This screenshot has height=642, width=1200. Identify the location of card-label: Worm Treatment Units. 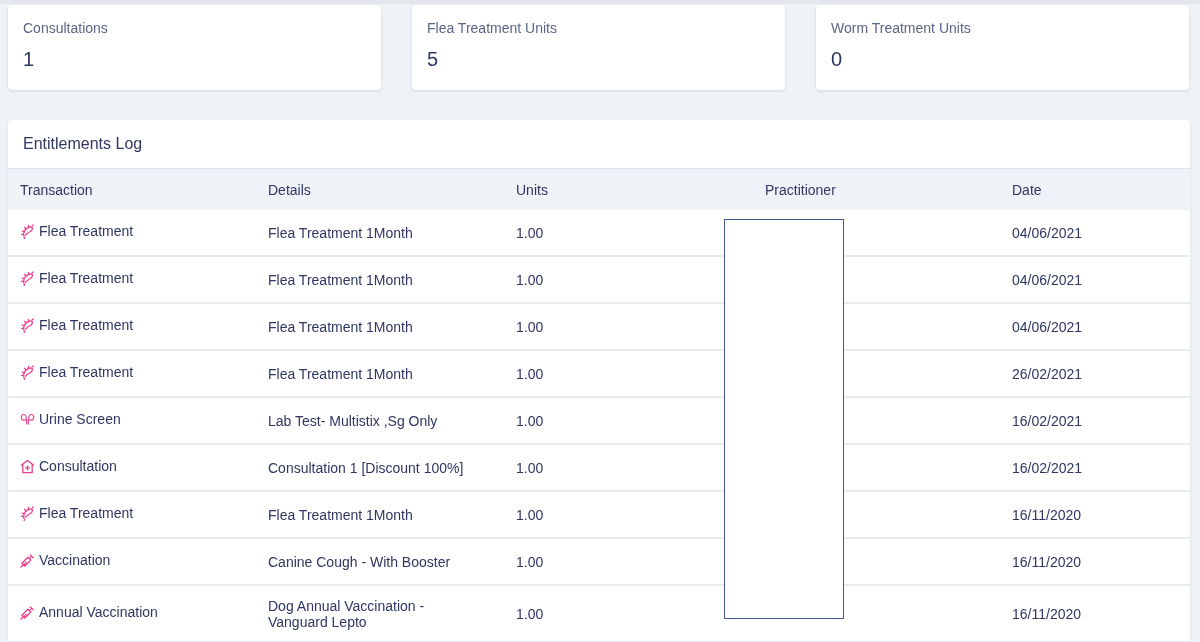
(901, 28).